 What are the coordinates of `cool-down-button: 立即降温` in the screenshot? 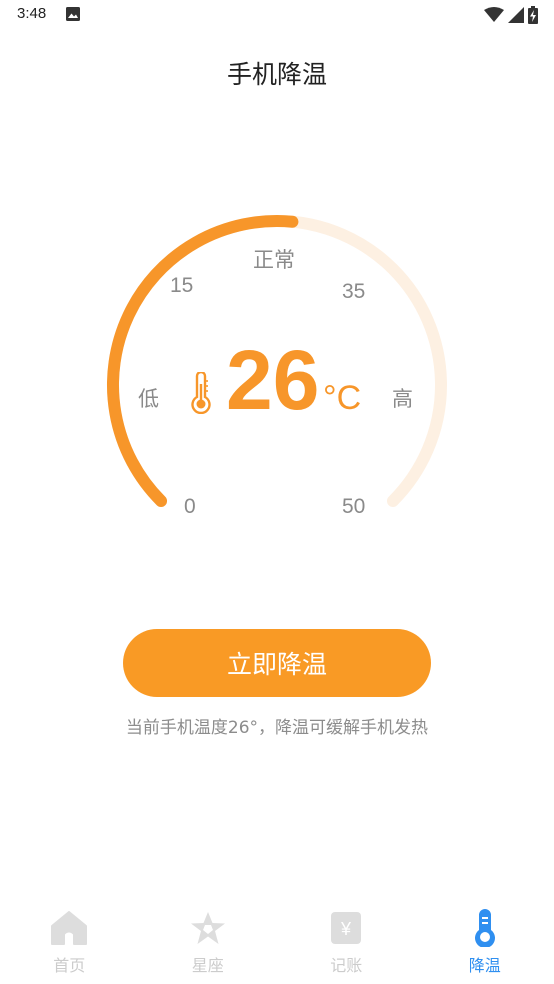 It's located at (277, 663).